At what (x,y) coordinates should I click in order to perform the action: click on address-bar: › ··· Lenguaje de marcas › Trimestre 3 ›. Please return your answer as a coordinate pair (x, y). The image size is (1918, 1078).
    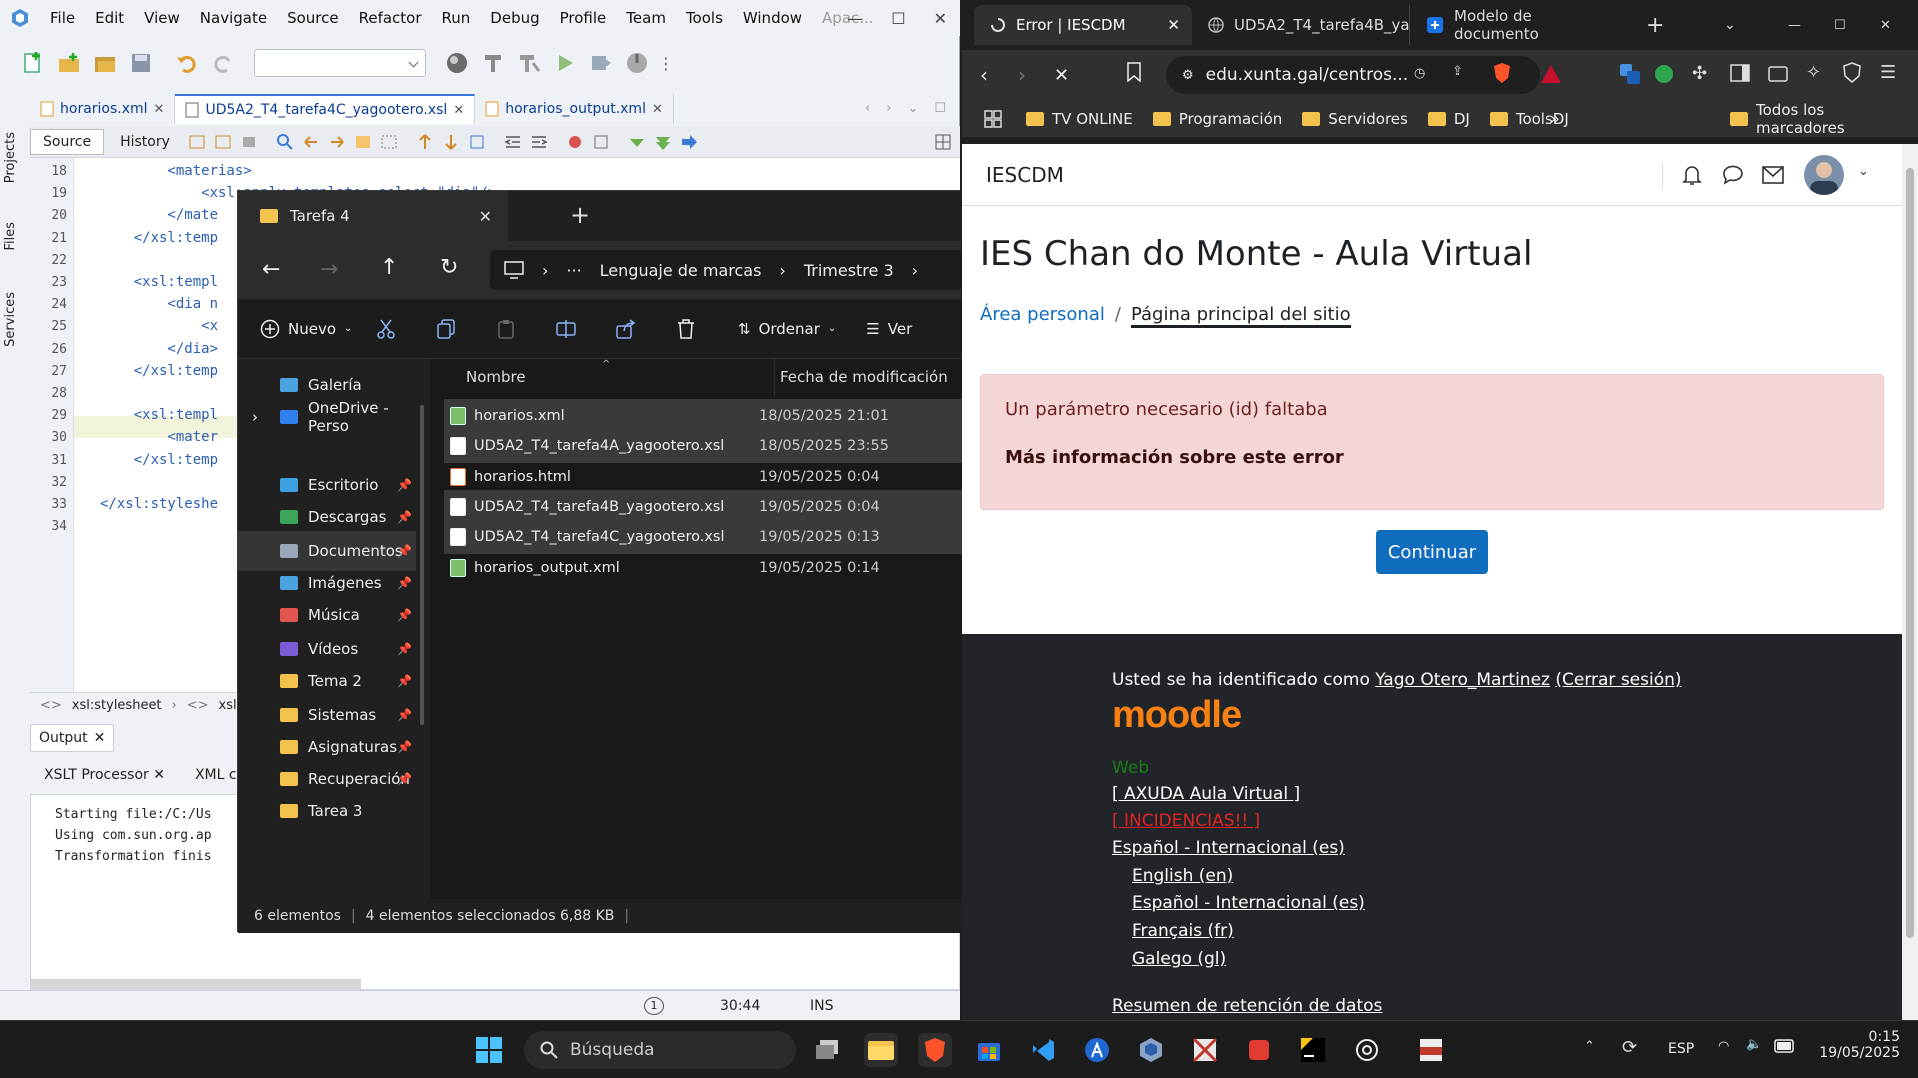
    Looking at the image, I should click on (730, 270).